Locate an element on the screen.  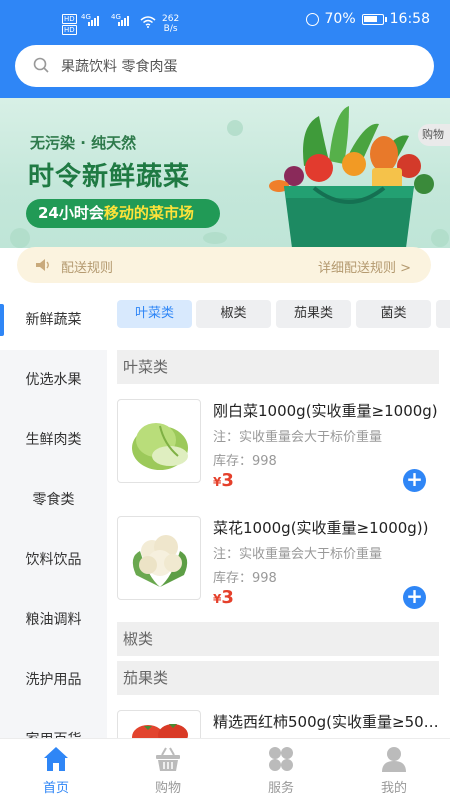
tab-mushroom: 菌类 is located at coordinates (393, 314).